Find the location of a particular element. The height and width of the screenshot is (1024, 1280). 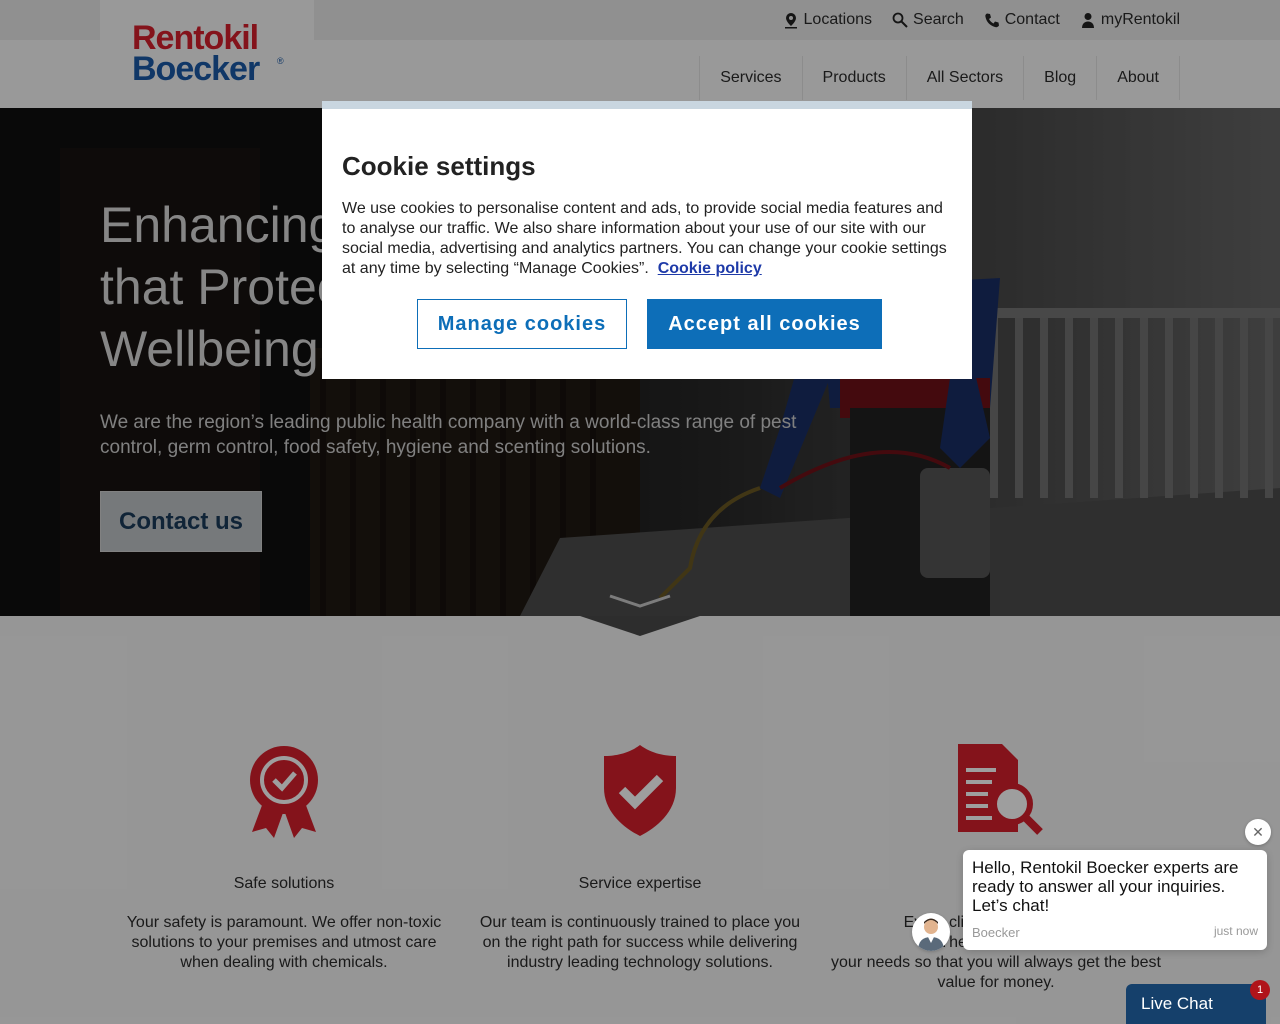

search-label: Search is located at coordinates (938, 19).